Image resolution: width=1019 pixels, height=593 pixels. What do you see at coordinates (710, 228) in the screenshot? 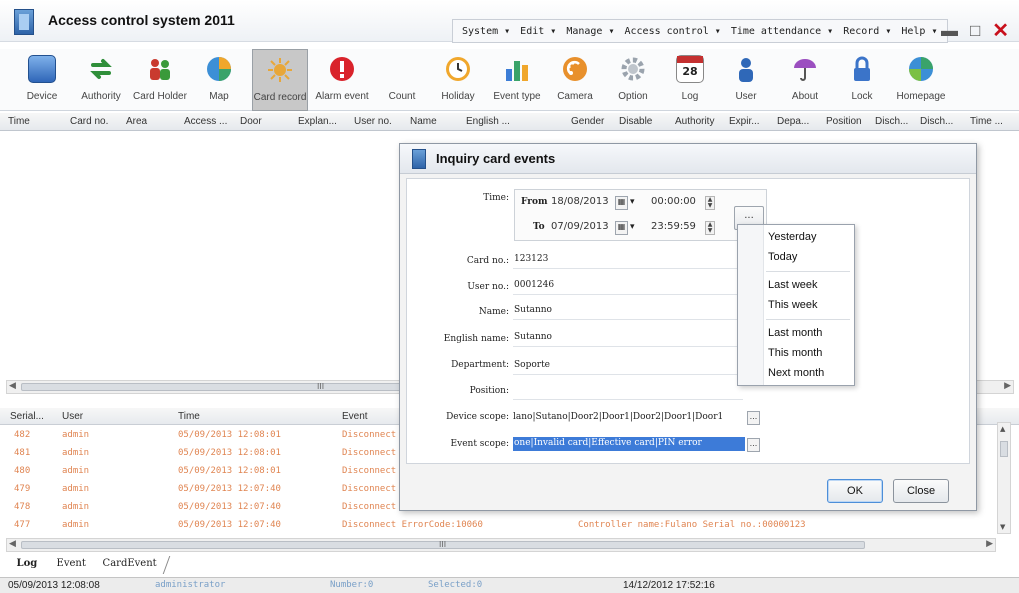
I see `to-time-spinner: ▲ ▼` at bounding box center [710, 228].